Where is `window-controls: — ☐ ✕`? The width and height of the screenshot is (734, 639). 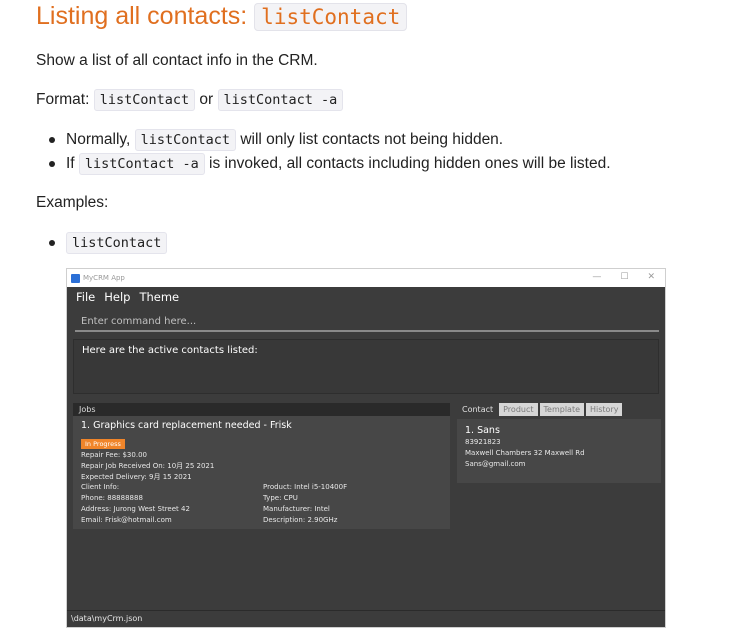 window-controls: — ☐ ✕ is located at coordinates (623, 277).